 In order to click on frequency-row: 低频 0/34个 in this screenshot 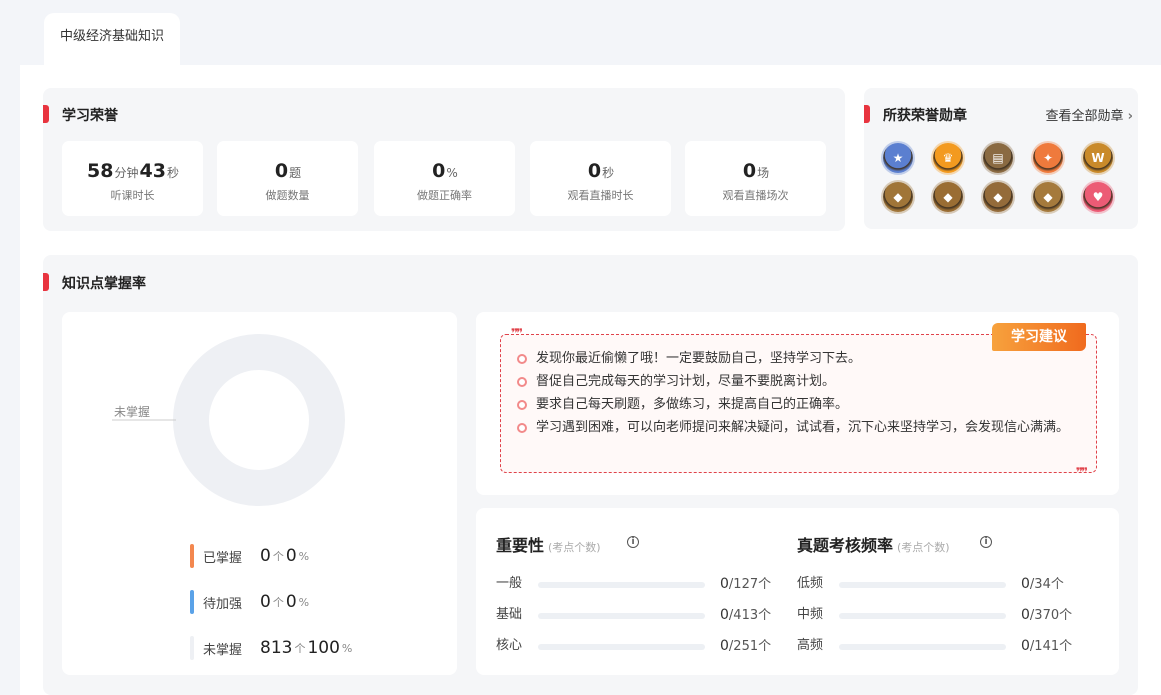, I will do `click(937, 584)`.